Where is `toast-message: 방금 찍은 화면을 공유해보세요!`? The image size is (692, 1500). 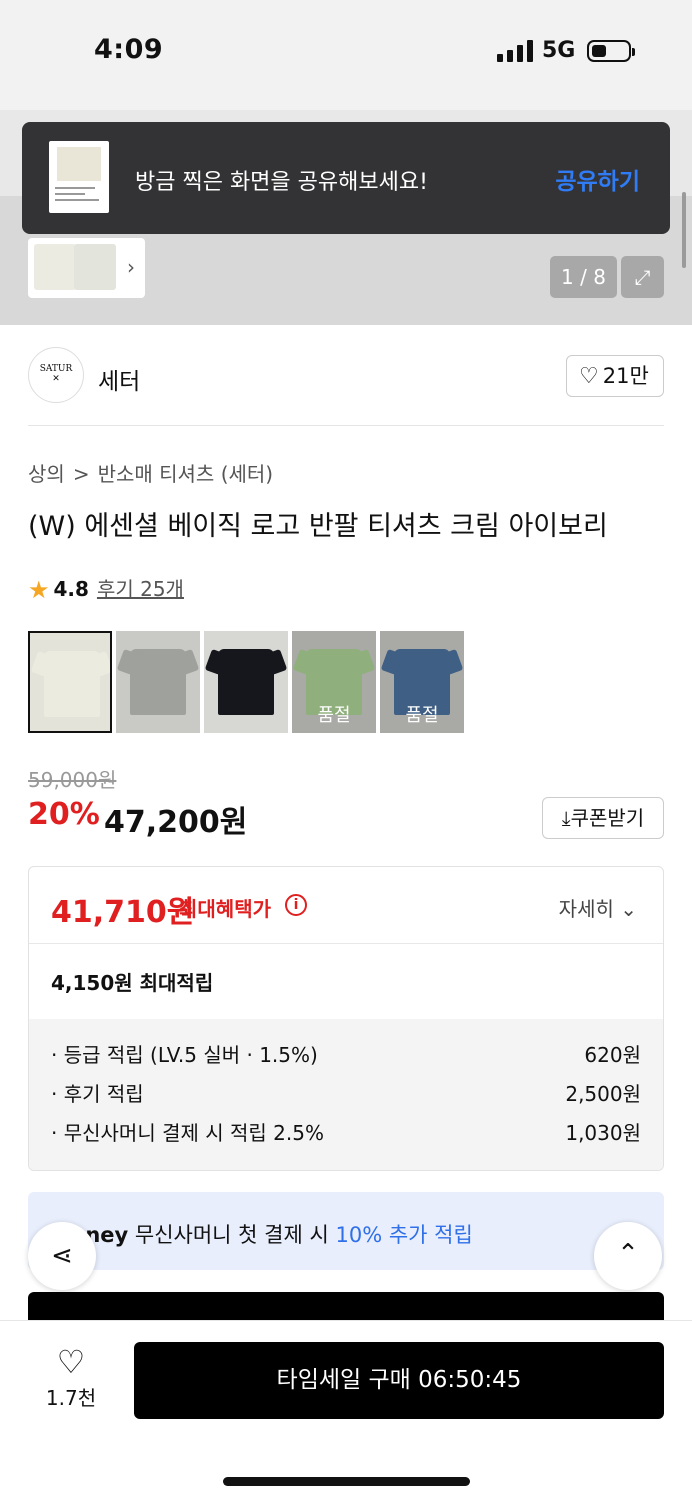
toast-message: 방금 찍은 화면을 공유해보세요! is located at coordinates (281, 182).